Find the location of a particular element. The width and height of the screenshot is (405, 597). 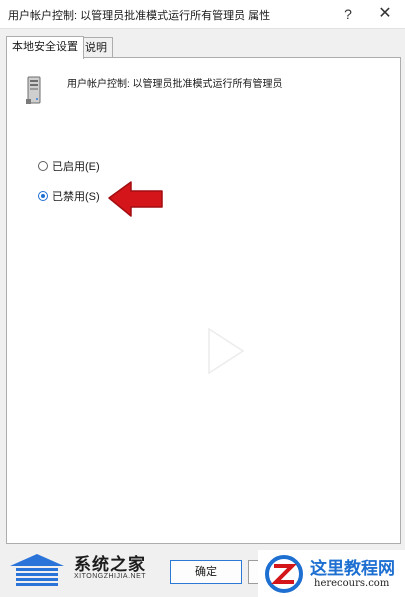

ok-button: 确定 is located at coordinates (206, 572).